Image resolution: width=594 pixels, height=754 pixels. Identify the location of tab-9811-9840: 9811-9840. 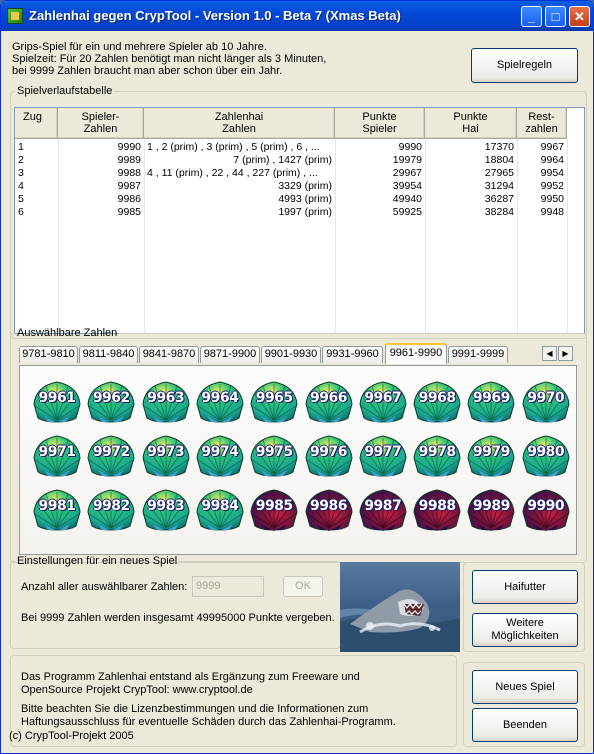
(108, 354).